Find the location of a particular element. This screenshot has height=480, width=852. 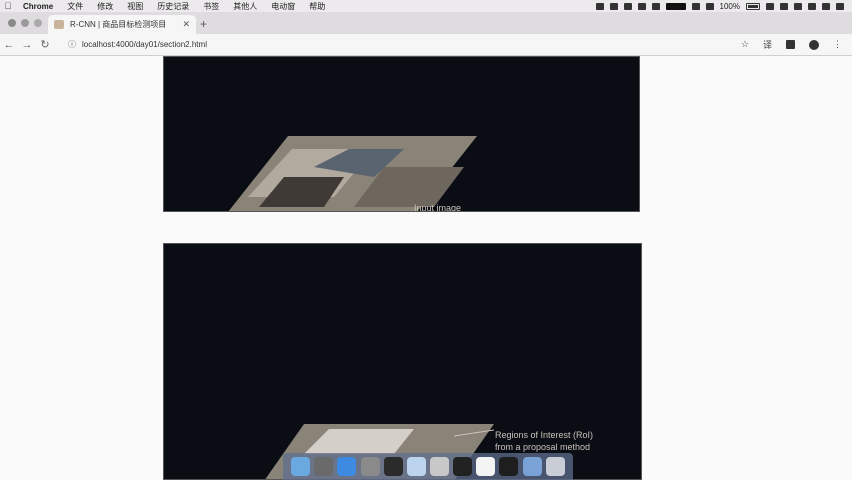

reload-icon: ↻ is located at coordinates (45, 44).